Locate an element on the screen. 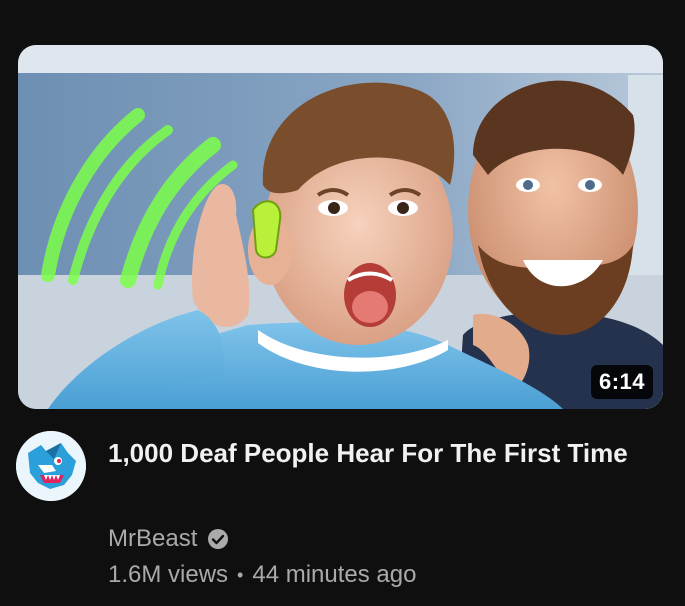  publish-time: 44 minutes ago is located at coordinates (334, 574).